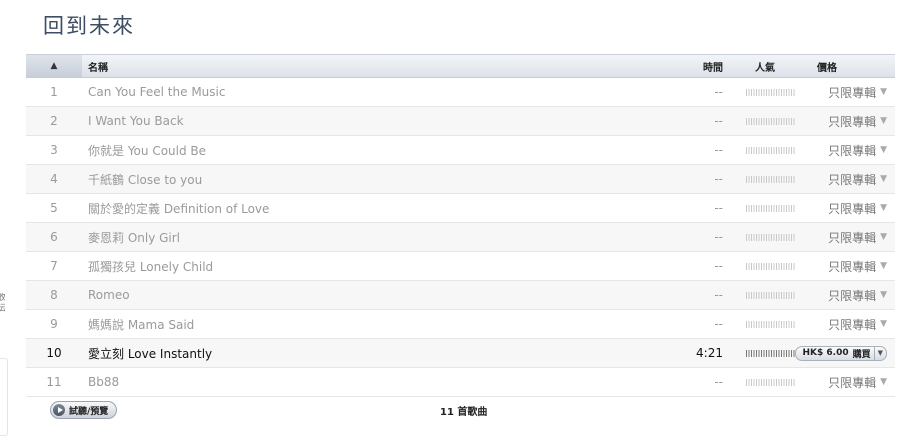 The width and height of the screenshot is (904, 436). I want to click on track-number: 1, so click(54, 92).